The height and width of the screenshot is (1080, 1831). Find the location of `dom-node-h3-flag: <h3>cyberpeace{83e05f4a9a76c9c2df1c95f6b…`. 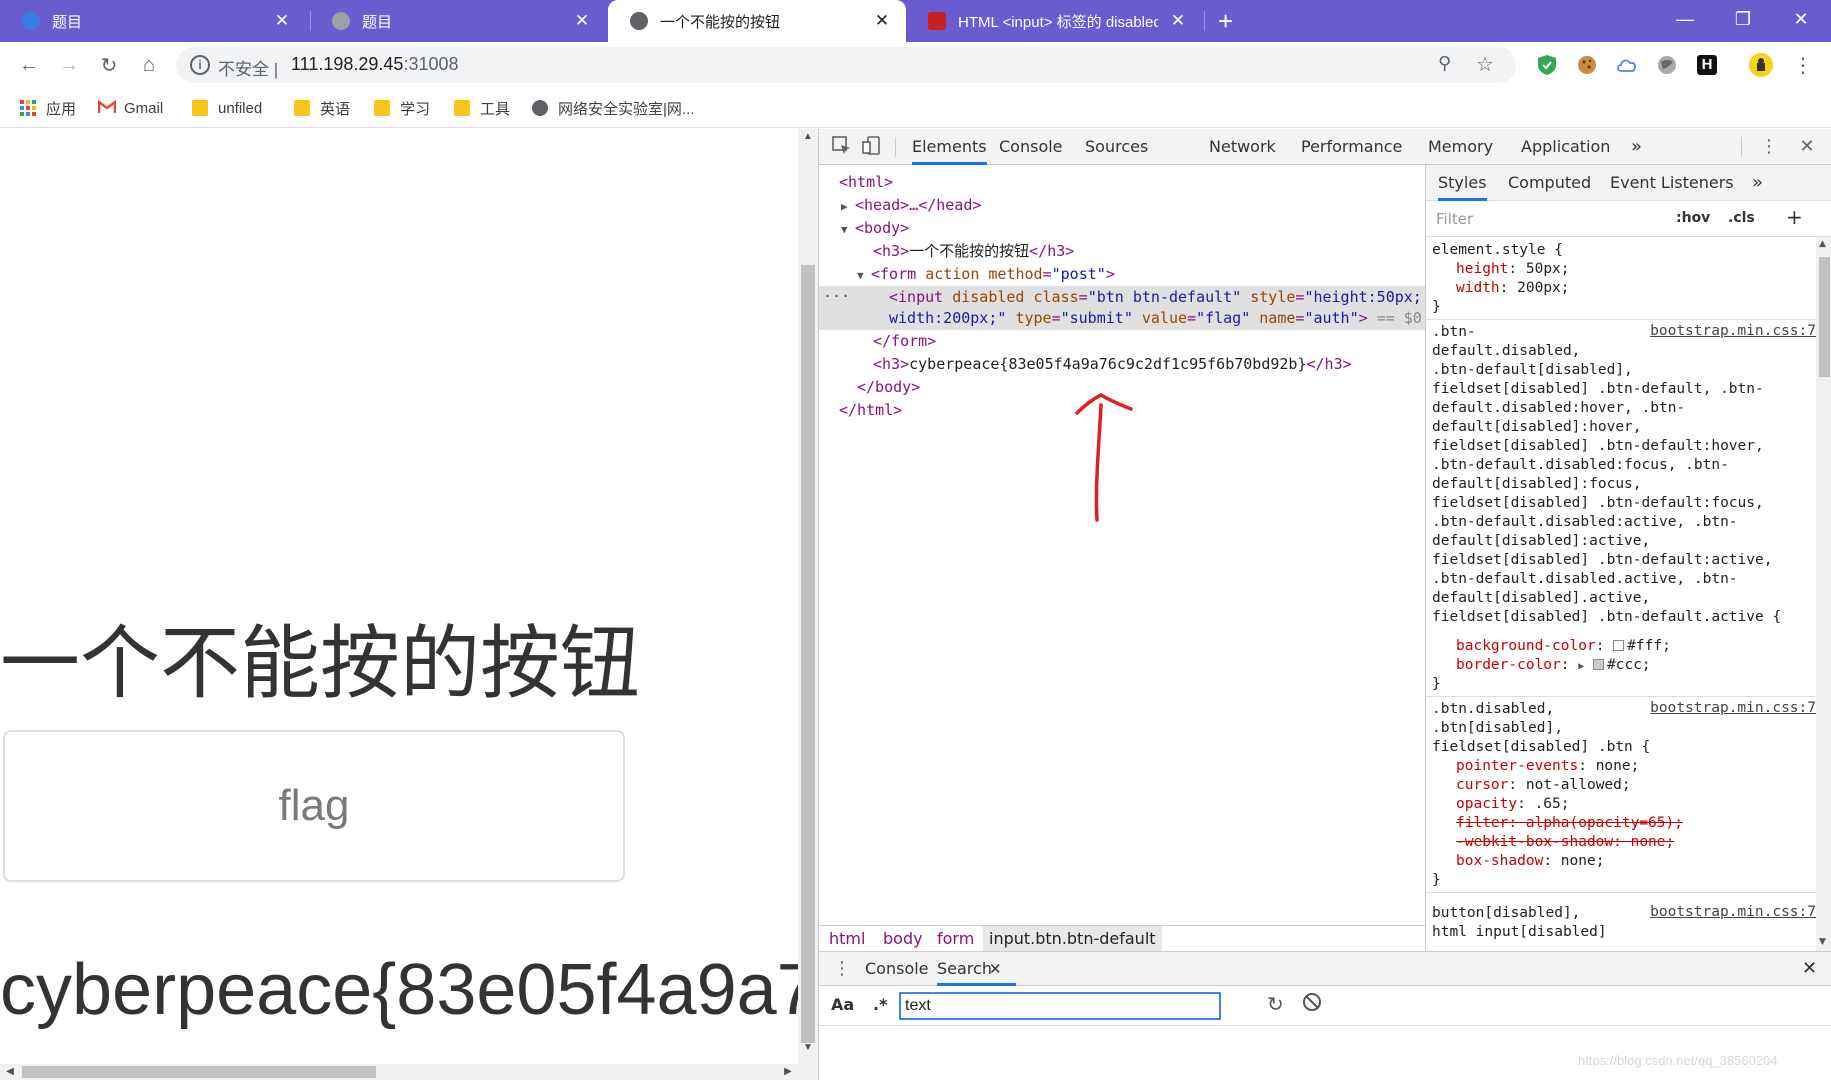

dom-node-h3-flag: <h3>cyberpeace{83e05f4a9a76c9c2df1c95f6b… is located at coordinates (1112, 364).